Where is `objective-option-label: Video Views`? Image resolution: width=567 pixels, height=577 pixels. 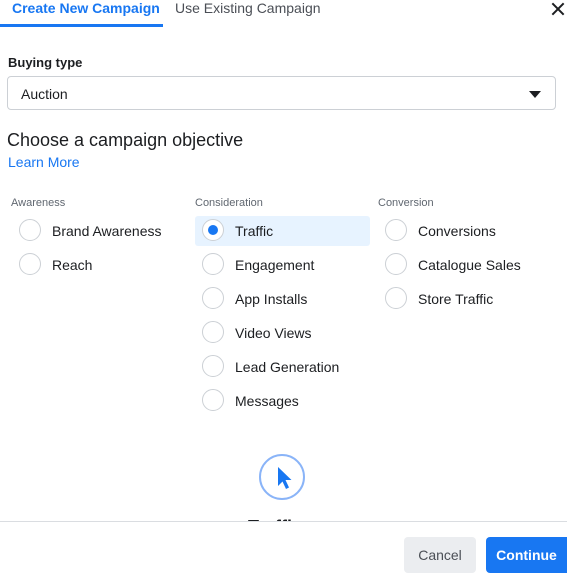 objective-option-label: Video Views is located at coordinates (273, 333).